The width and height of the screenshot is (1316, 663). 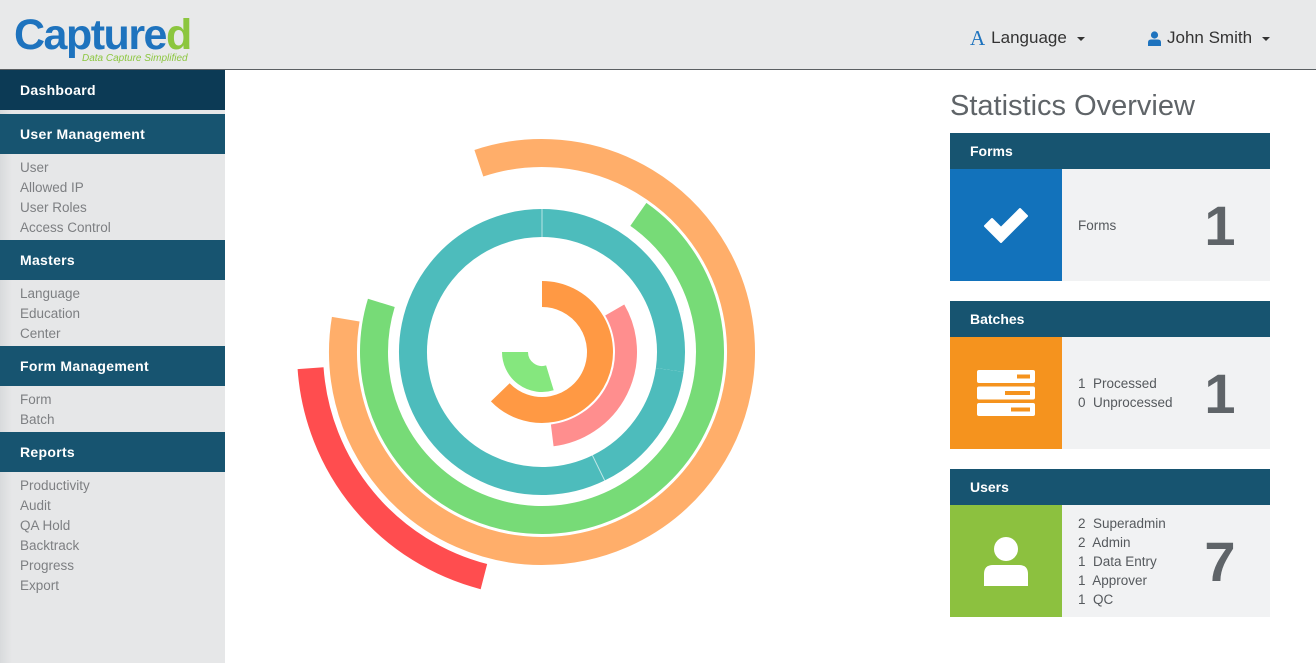 I want to click on users-line-data-entry: 1 Data Entry, so click(x=1117, y=561).